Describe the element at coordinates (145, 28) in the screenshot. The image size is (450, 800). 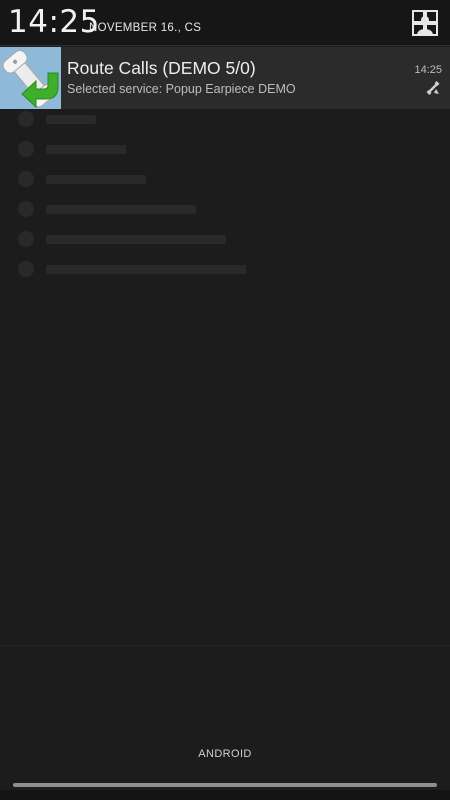
I see `date-label: NOVEMBER 16., CS` at that location.